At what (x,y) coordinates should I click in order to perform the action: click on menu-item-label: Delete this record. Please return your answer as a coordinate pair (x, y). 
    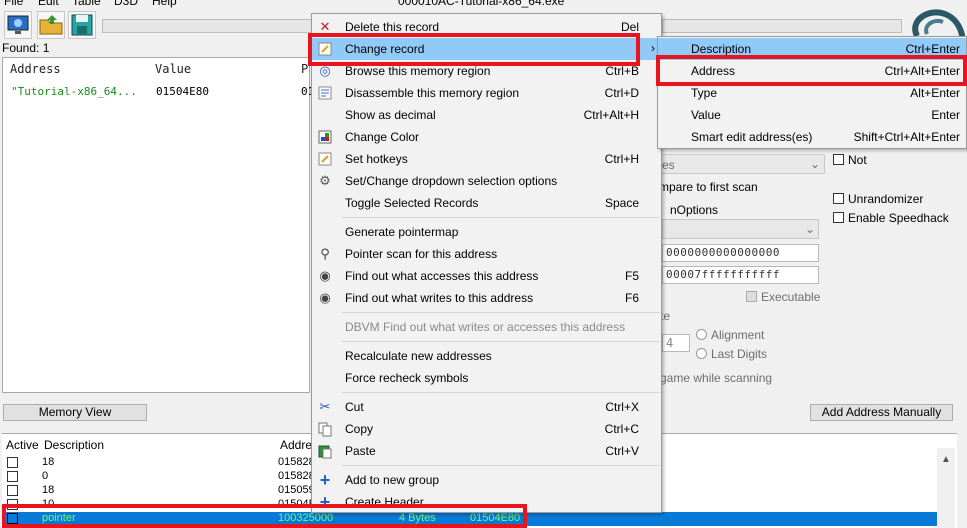
    Looking at the image, I should click on (392, 27).